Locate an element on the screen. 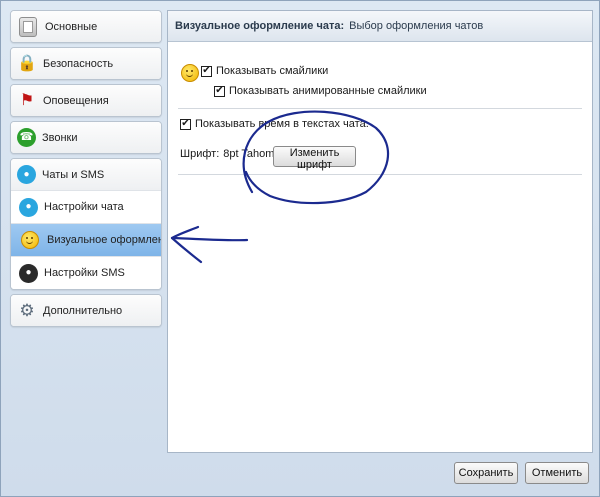  sidebar-item-label: Настройки SMS is located at coordinates (84, 273).